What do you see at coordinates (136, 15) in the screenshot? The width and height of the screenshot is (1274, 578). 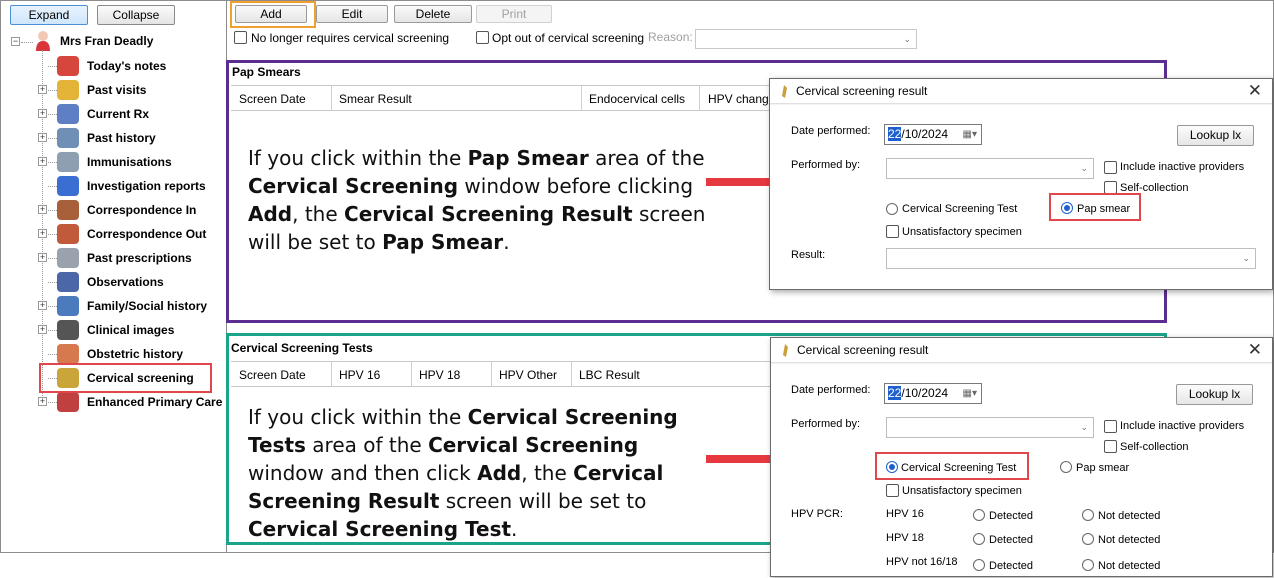 I see `collapse-button: Collapse` at bounding box center [136, 15].